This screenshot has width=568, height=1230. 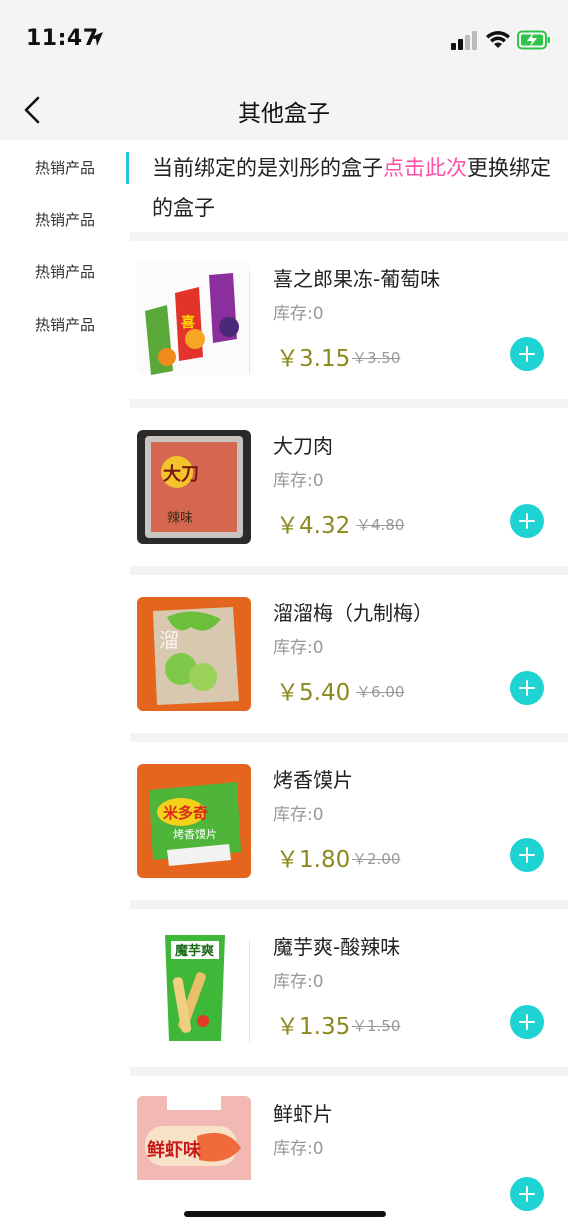 I want to click on svg-text: 辣味, so click(x=180, y=517).